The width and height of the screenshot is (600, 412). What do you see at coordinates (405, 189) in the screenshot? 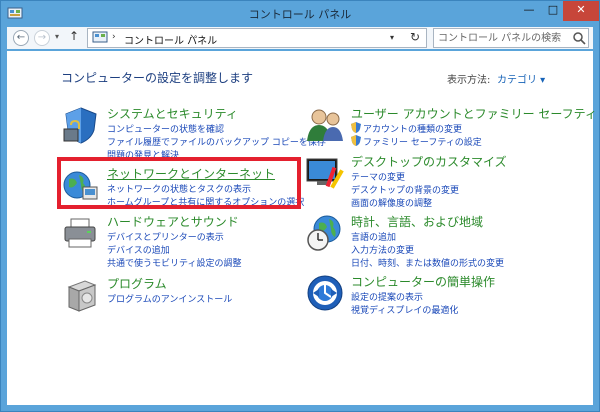
I see `link-desktop-background: デスクトップの背景の変更` at bounding box center [405, 189].